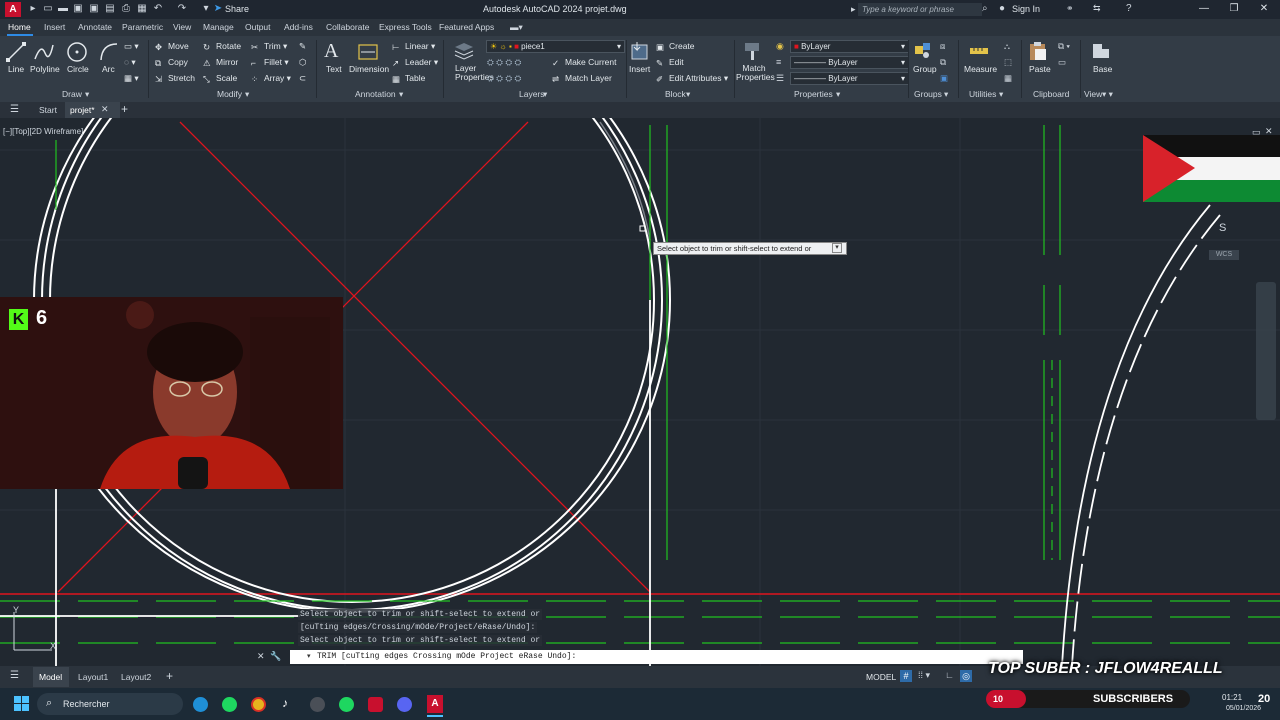 The image size is (1280, 720). Describe the element at coordinates (110, 704) in the screenshot. I see `taskbar-search-box` at that location.